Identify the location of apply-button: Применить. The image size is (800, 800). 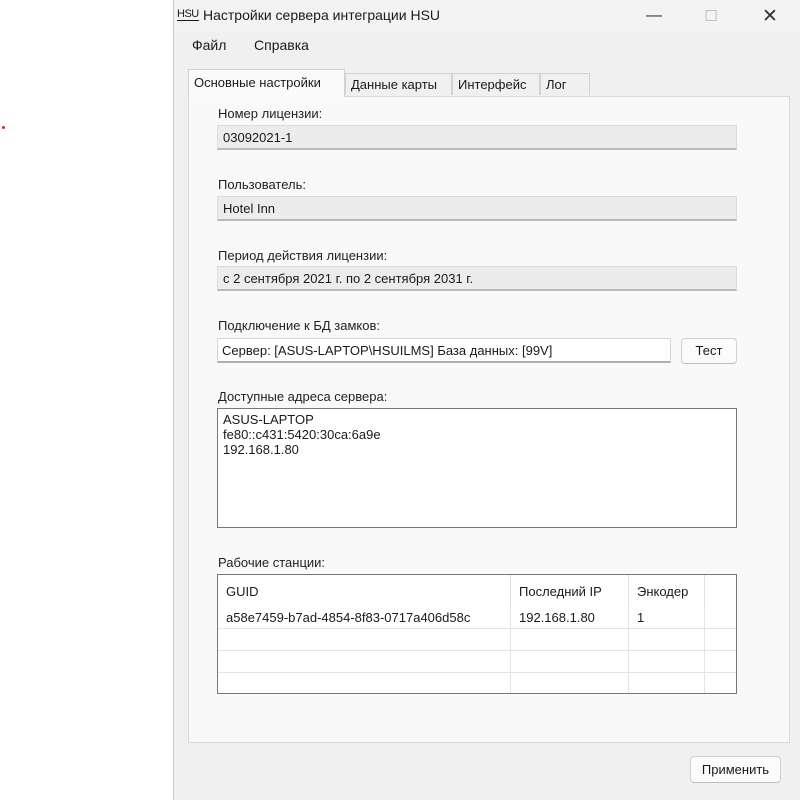
(735, 769).